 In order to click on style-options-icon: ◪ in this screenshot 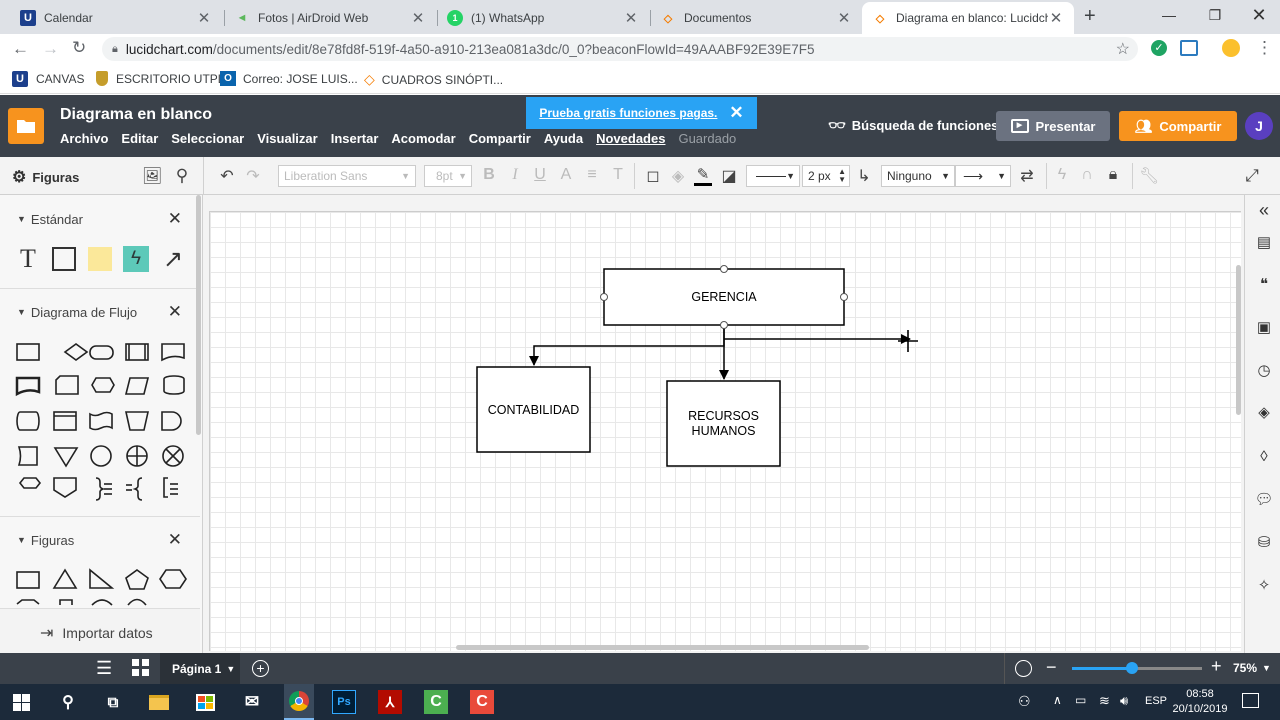, I will do `click(729, 176)`.